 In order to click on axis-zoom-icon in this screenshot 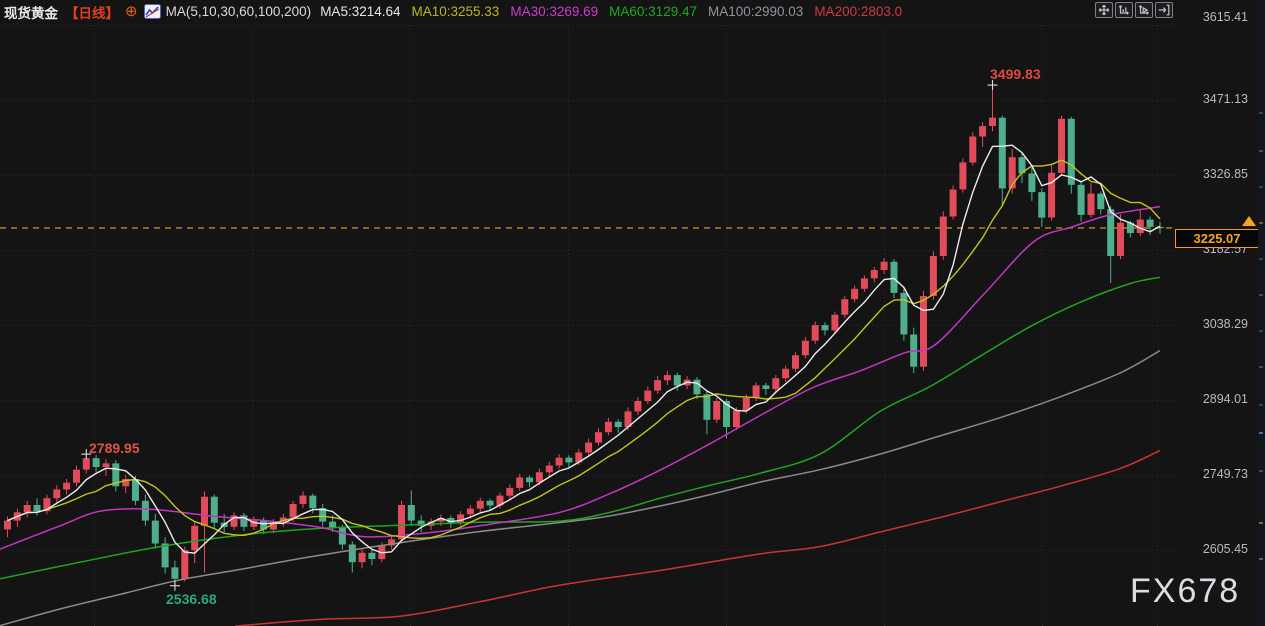, I will do `click(1124, 10)`.